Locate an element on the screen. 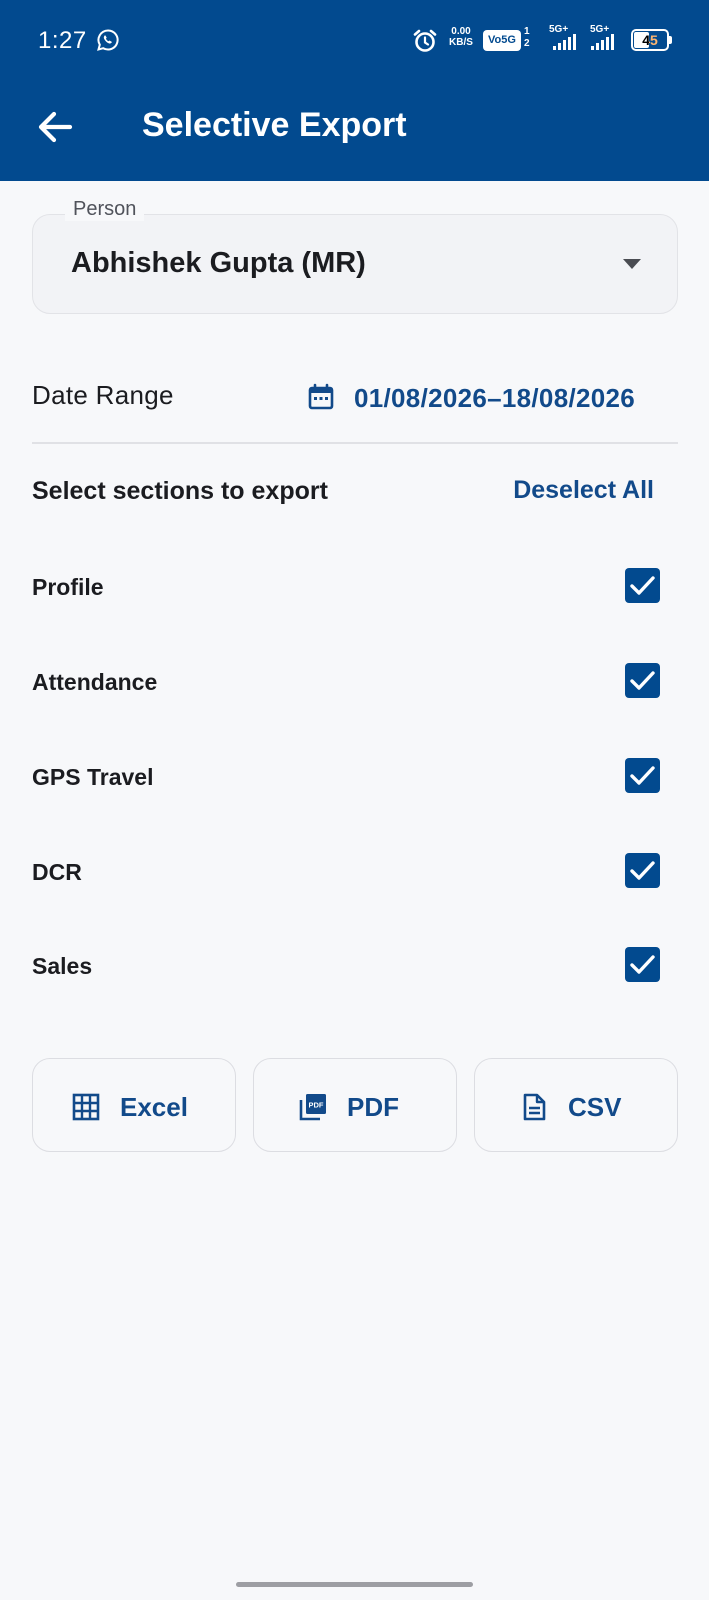 The width and height of the screenshot is (709, 1600). net-speed: 0.00 KB/S is located at coordinates (461, 37).